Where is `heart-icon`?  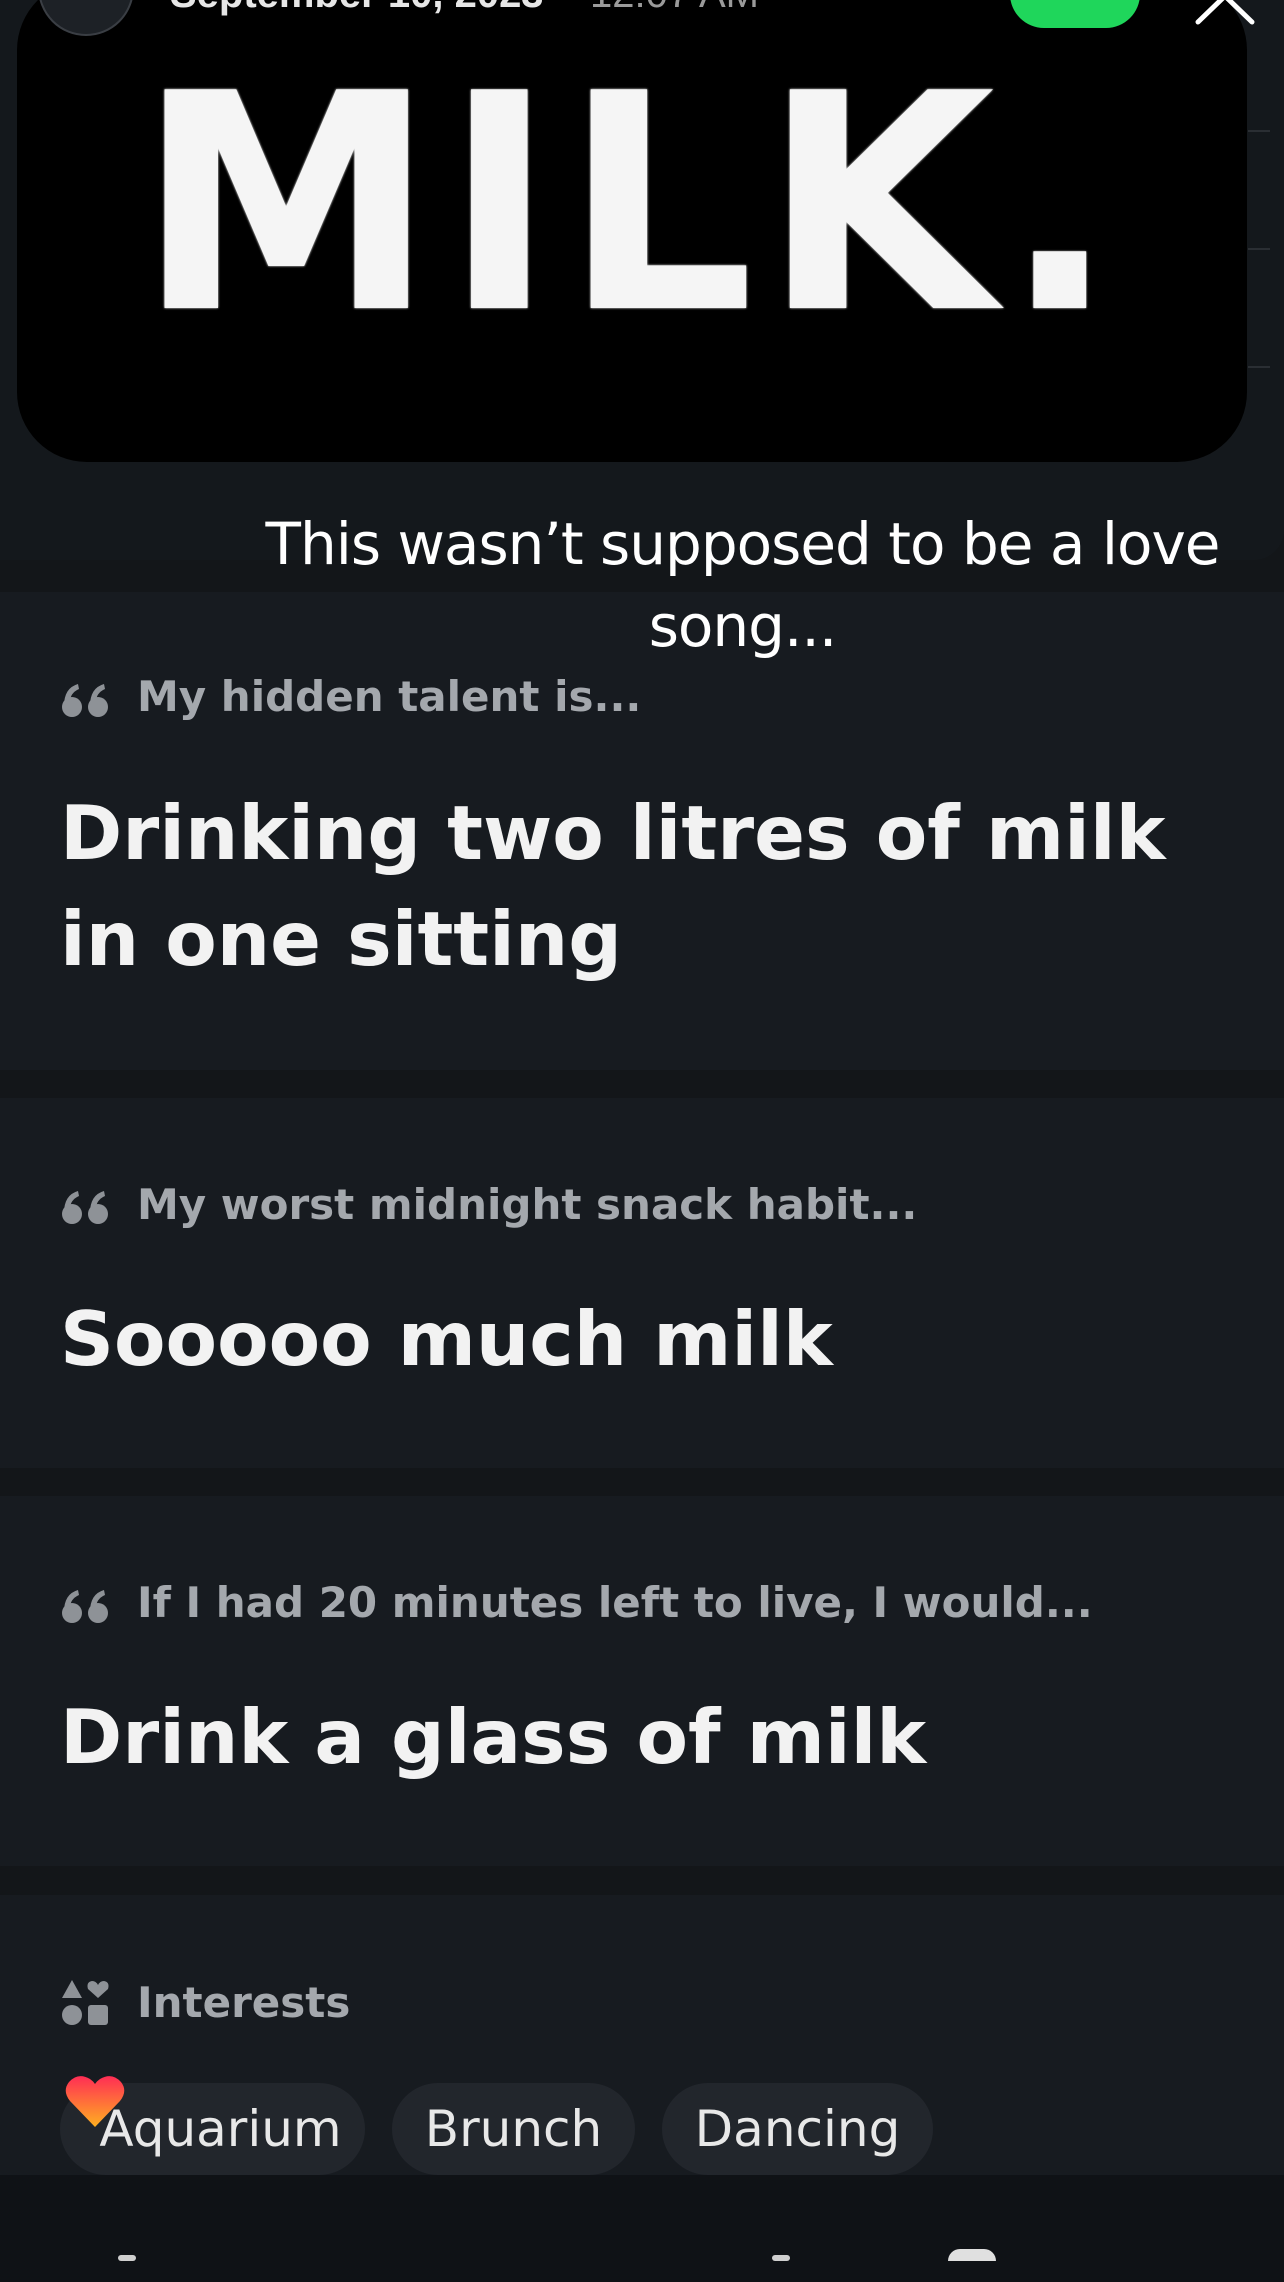
heart-icon is located at coordinates (95, 2101).